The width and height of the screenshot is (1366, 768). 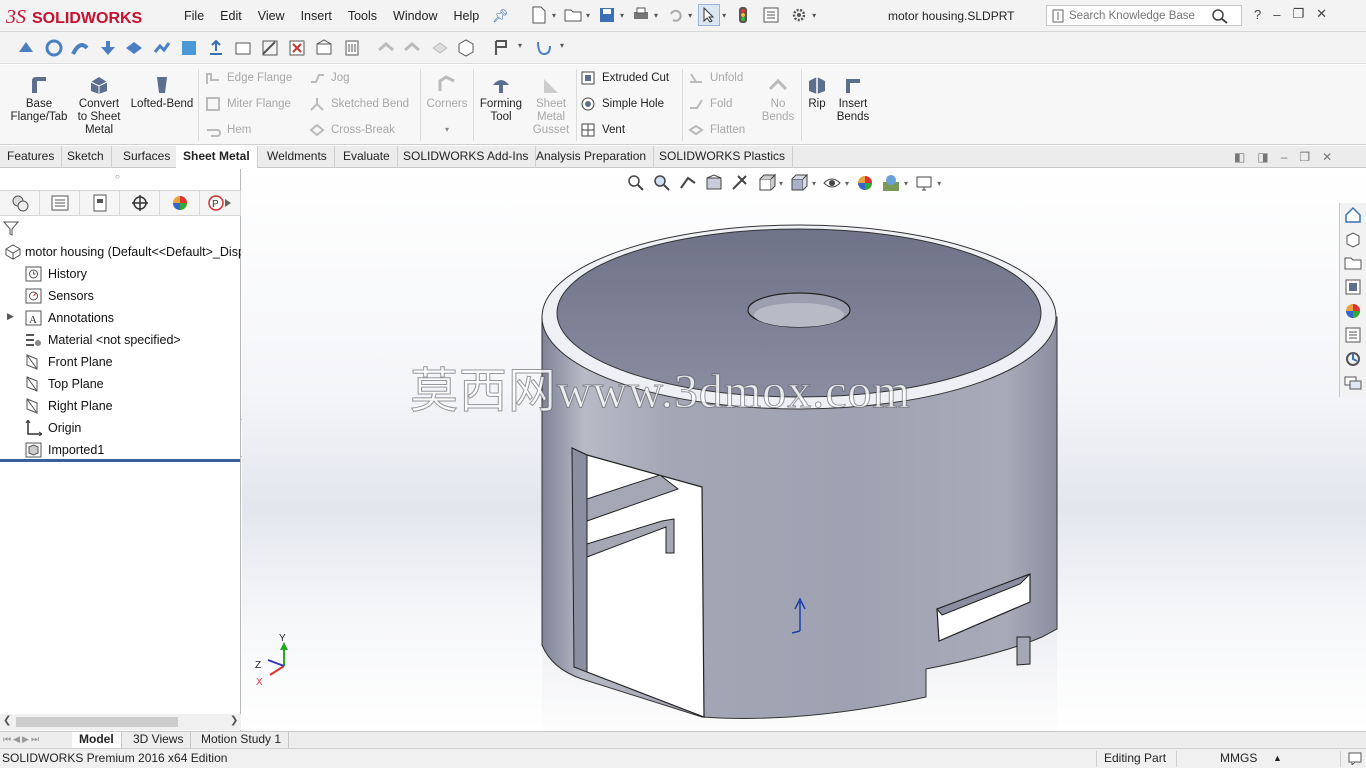 What do you see at coordinates (607, 15) in the screenshot?
I see `save-icon` at bounding box center [607, 15].